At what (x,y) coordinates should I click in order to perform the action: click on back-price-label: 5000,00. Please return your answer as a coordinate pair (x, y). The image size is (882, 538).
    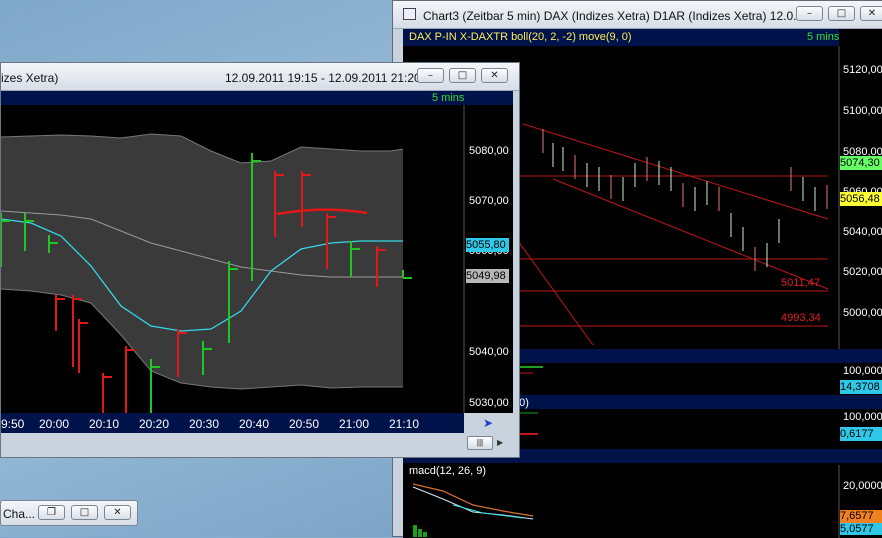
    Looking at the image, I should click on (862, 313).